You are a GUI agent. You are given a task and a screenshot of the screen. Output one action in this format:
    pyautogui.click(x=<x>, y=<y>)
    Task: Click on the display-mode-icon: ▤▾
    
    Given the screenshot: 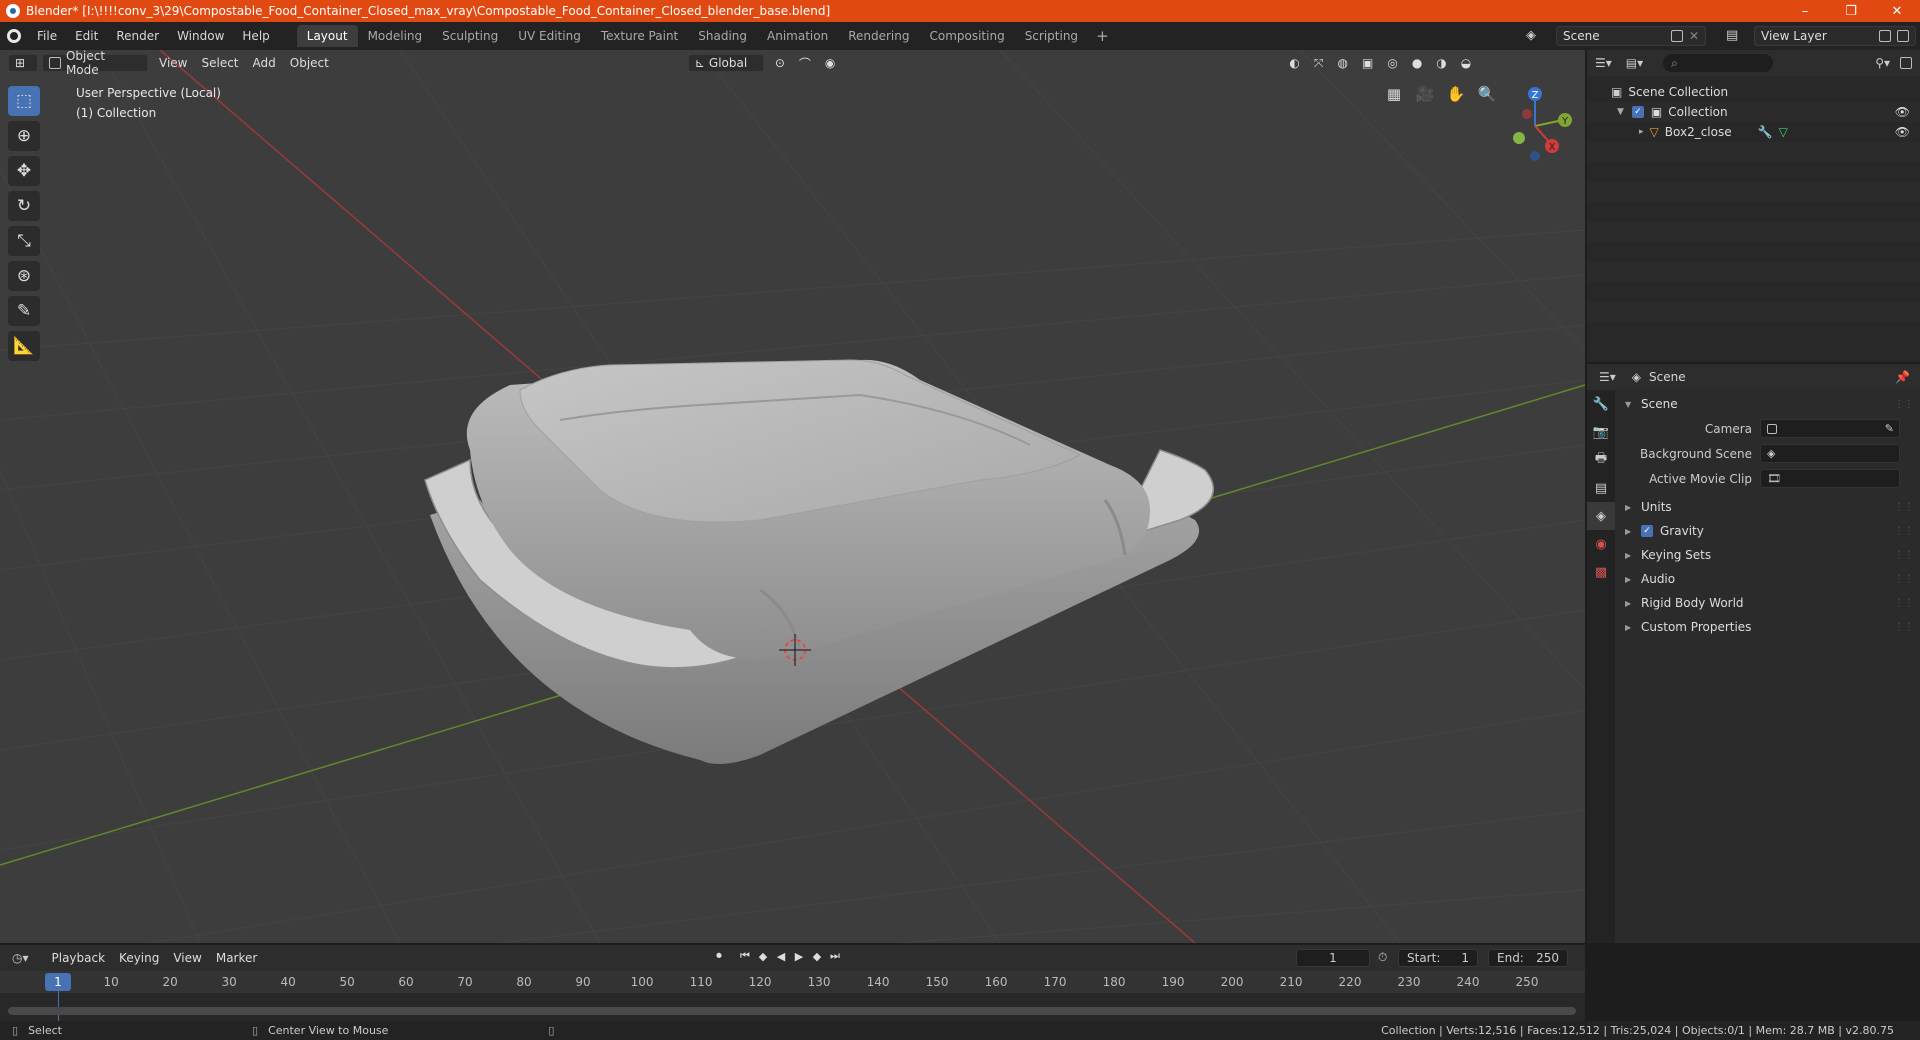 What is the action you would take?
    pyautogui.click(x=1634, y=63)
    